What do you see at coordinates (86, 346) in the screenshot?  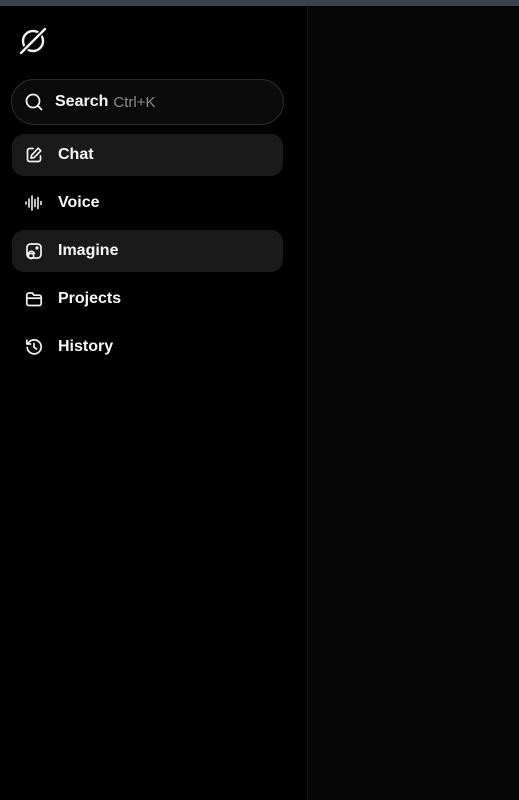 I see `sidebar-item-label: History` at bounding box center [86, 346].